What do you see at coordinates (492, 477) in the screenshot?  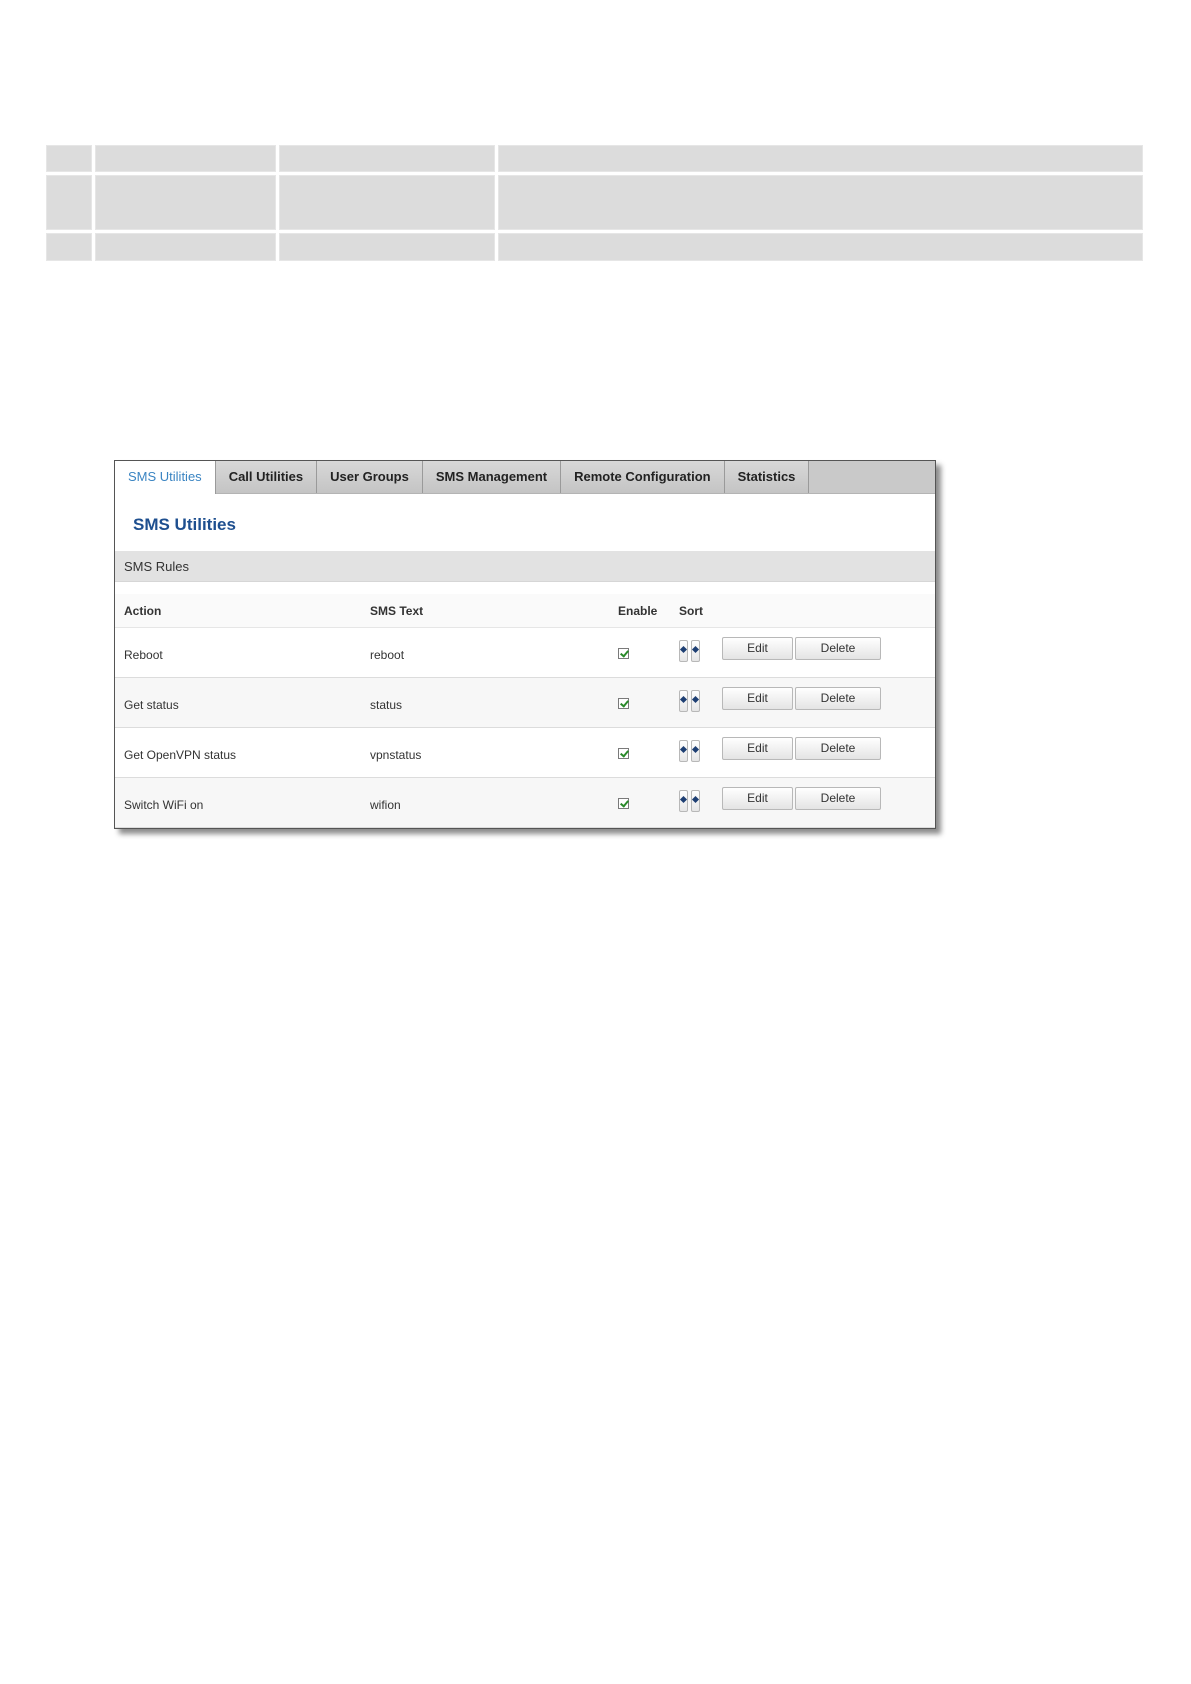 I see `tab-sms-management: SMS Management` at bounding box center [492, 477].